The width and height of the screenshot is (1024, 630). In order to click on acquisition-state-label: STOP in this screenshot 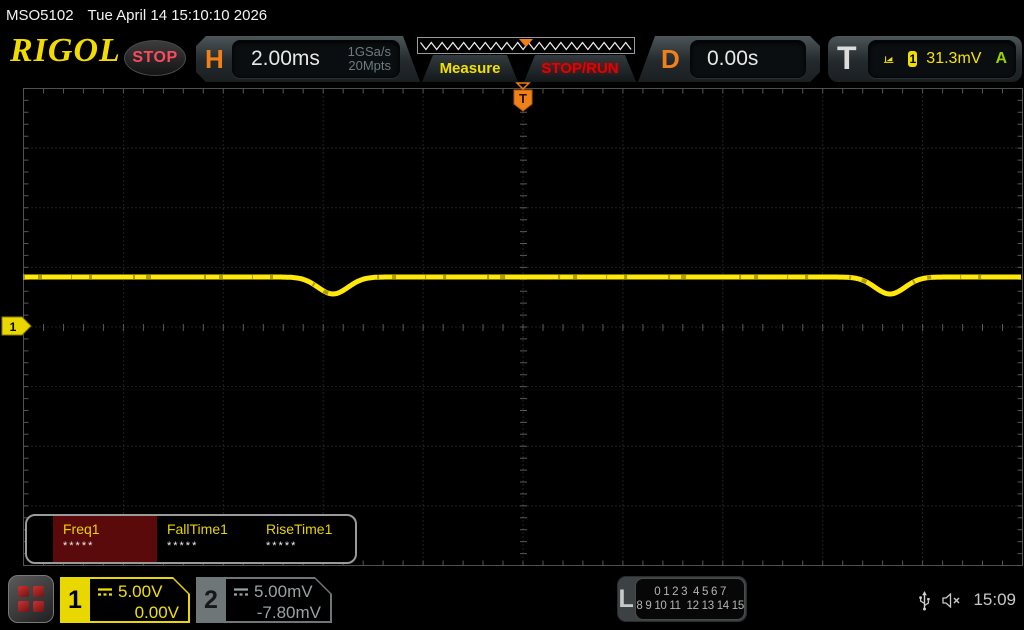, I will do `click(155, 57)`.